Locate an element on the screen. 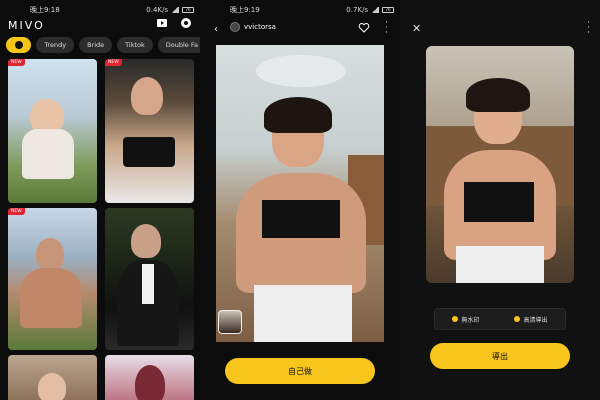 This screenshot has height=400, width=600. clock-icon is located at coordinates (18, 45).